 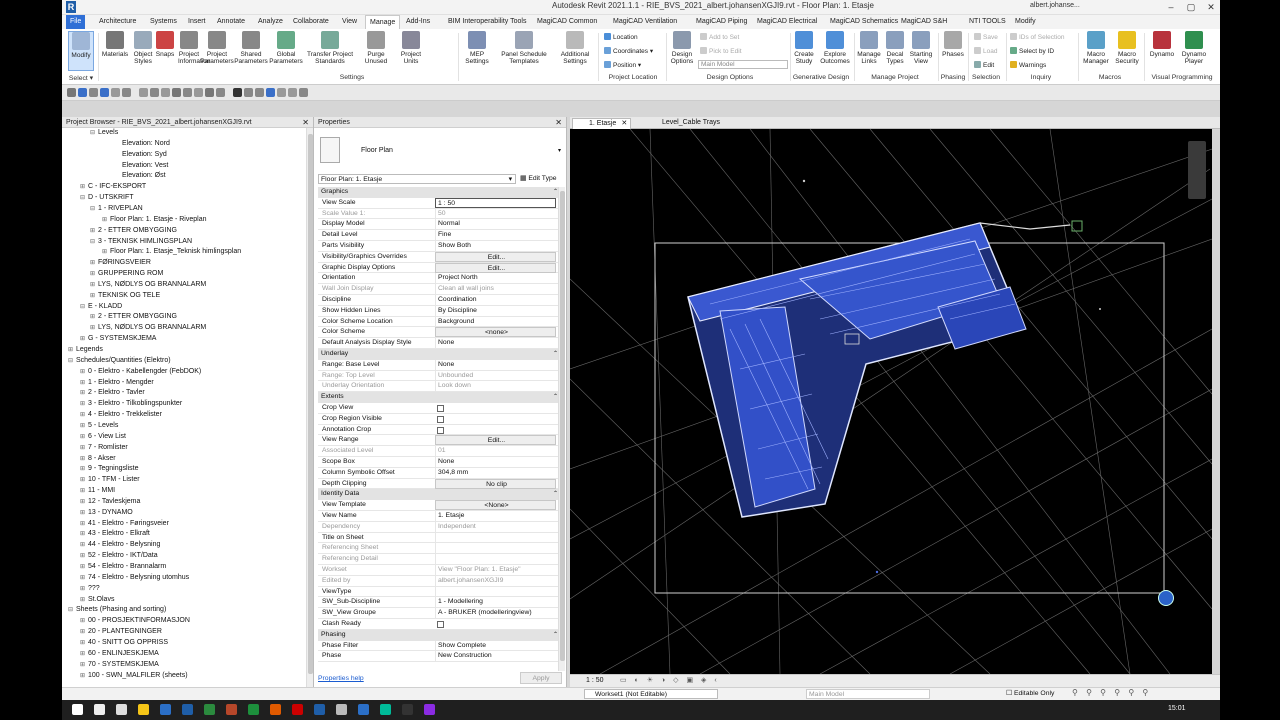 What do you see at coordinates (985, 51) in the screenshot?
I see `load-selection-button: Load` at bounding box center [985, 51].